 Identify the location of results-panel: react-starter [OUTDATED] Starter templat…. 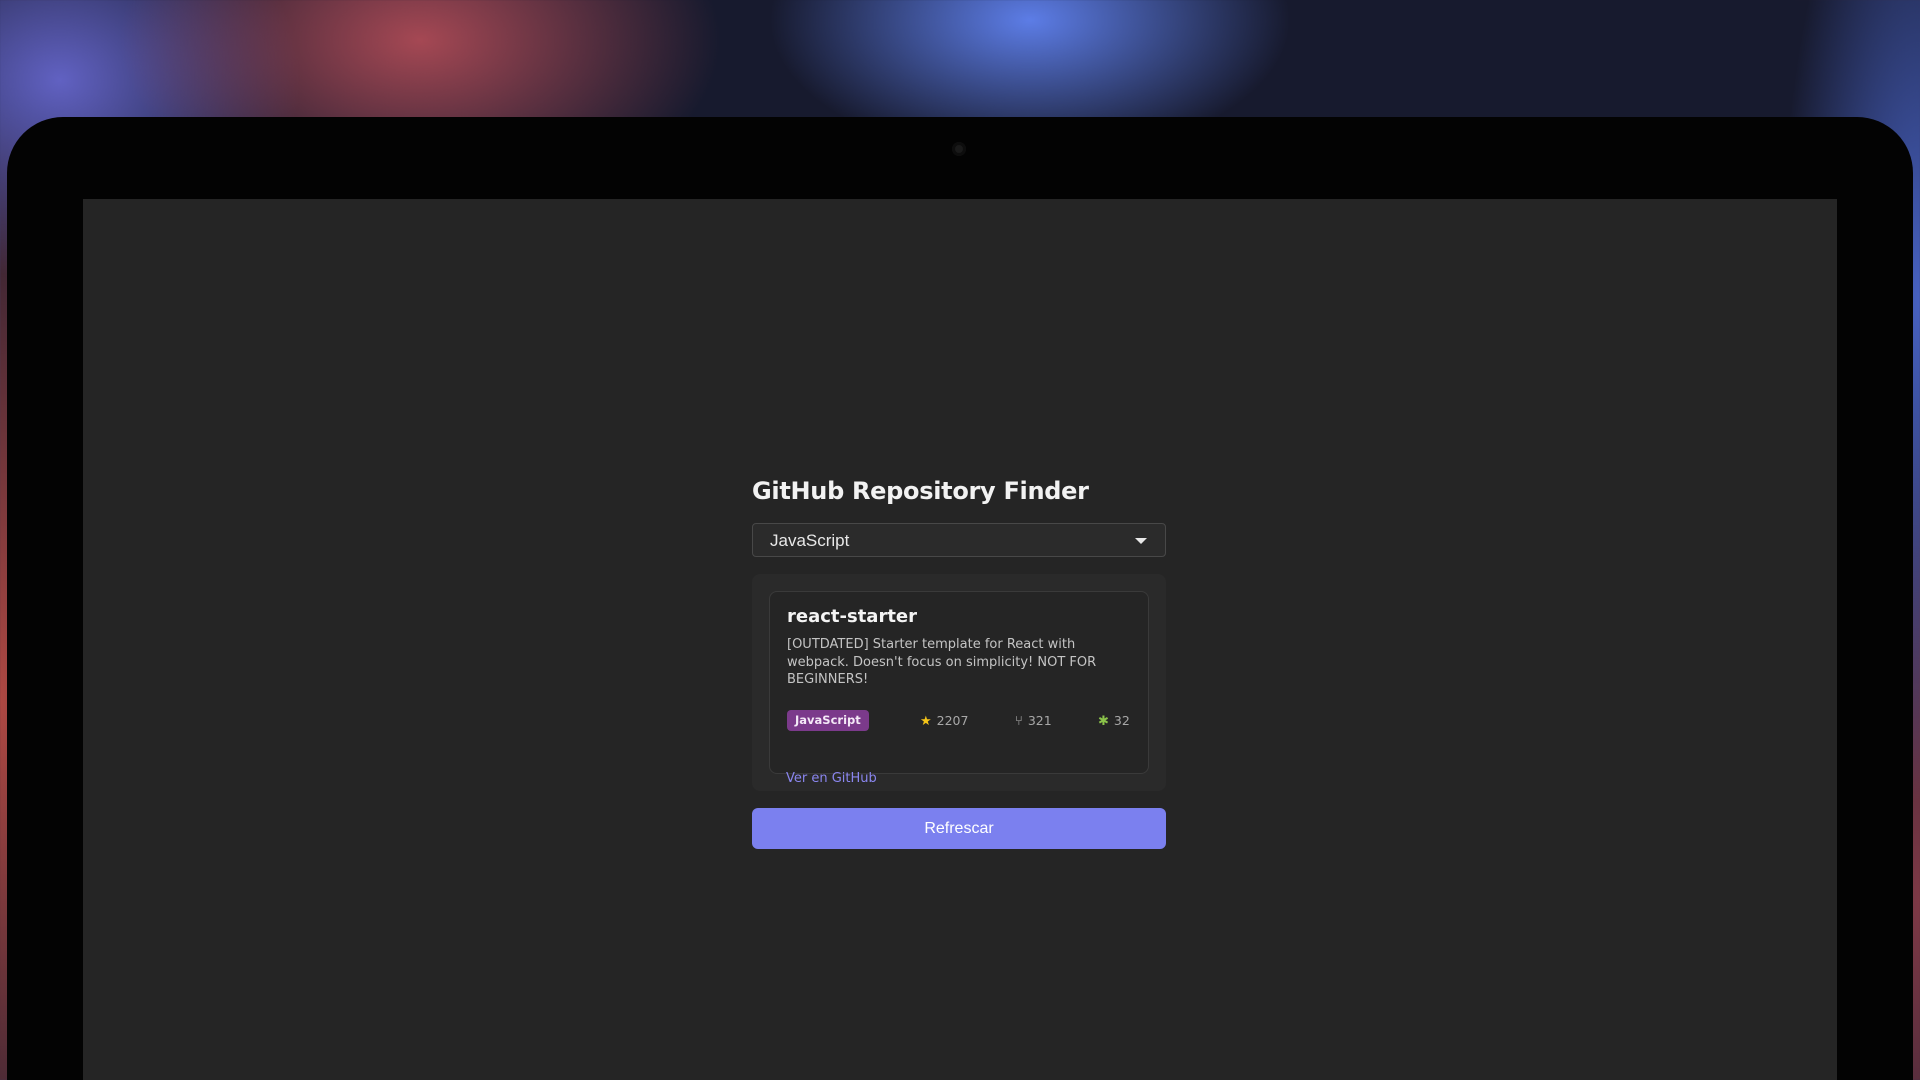
(959, 682).